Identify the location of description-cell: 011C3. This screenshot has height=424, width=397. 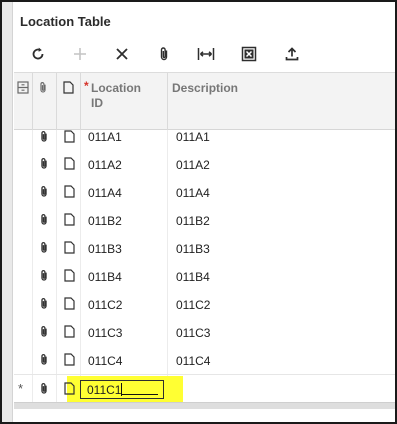
(193, 333).